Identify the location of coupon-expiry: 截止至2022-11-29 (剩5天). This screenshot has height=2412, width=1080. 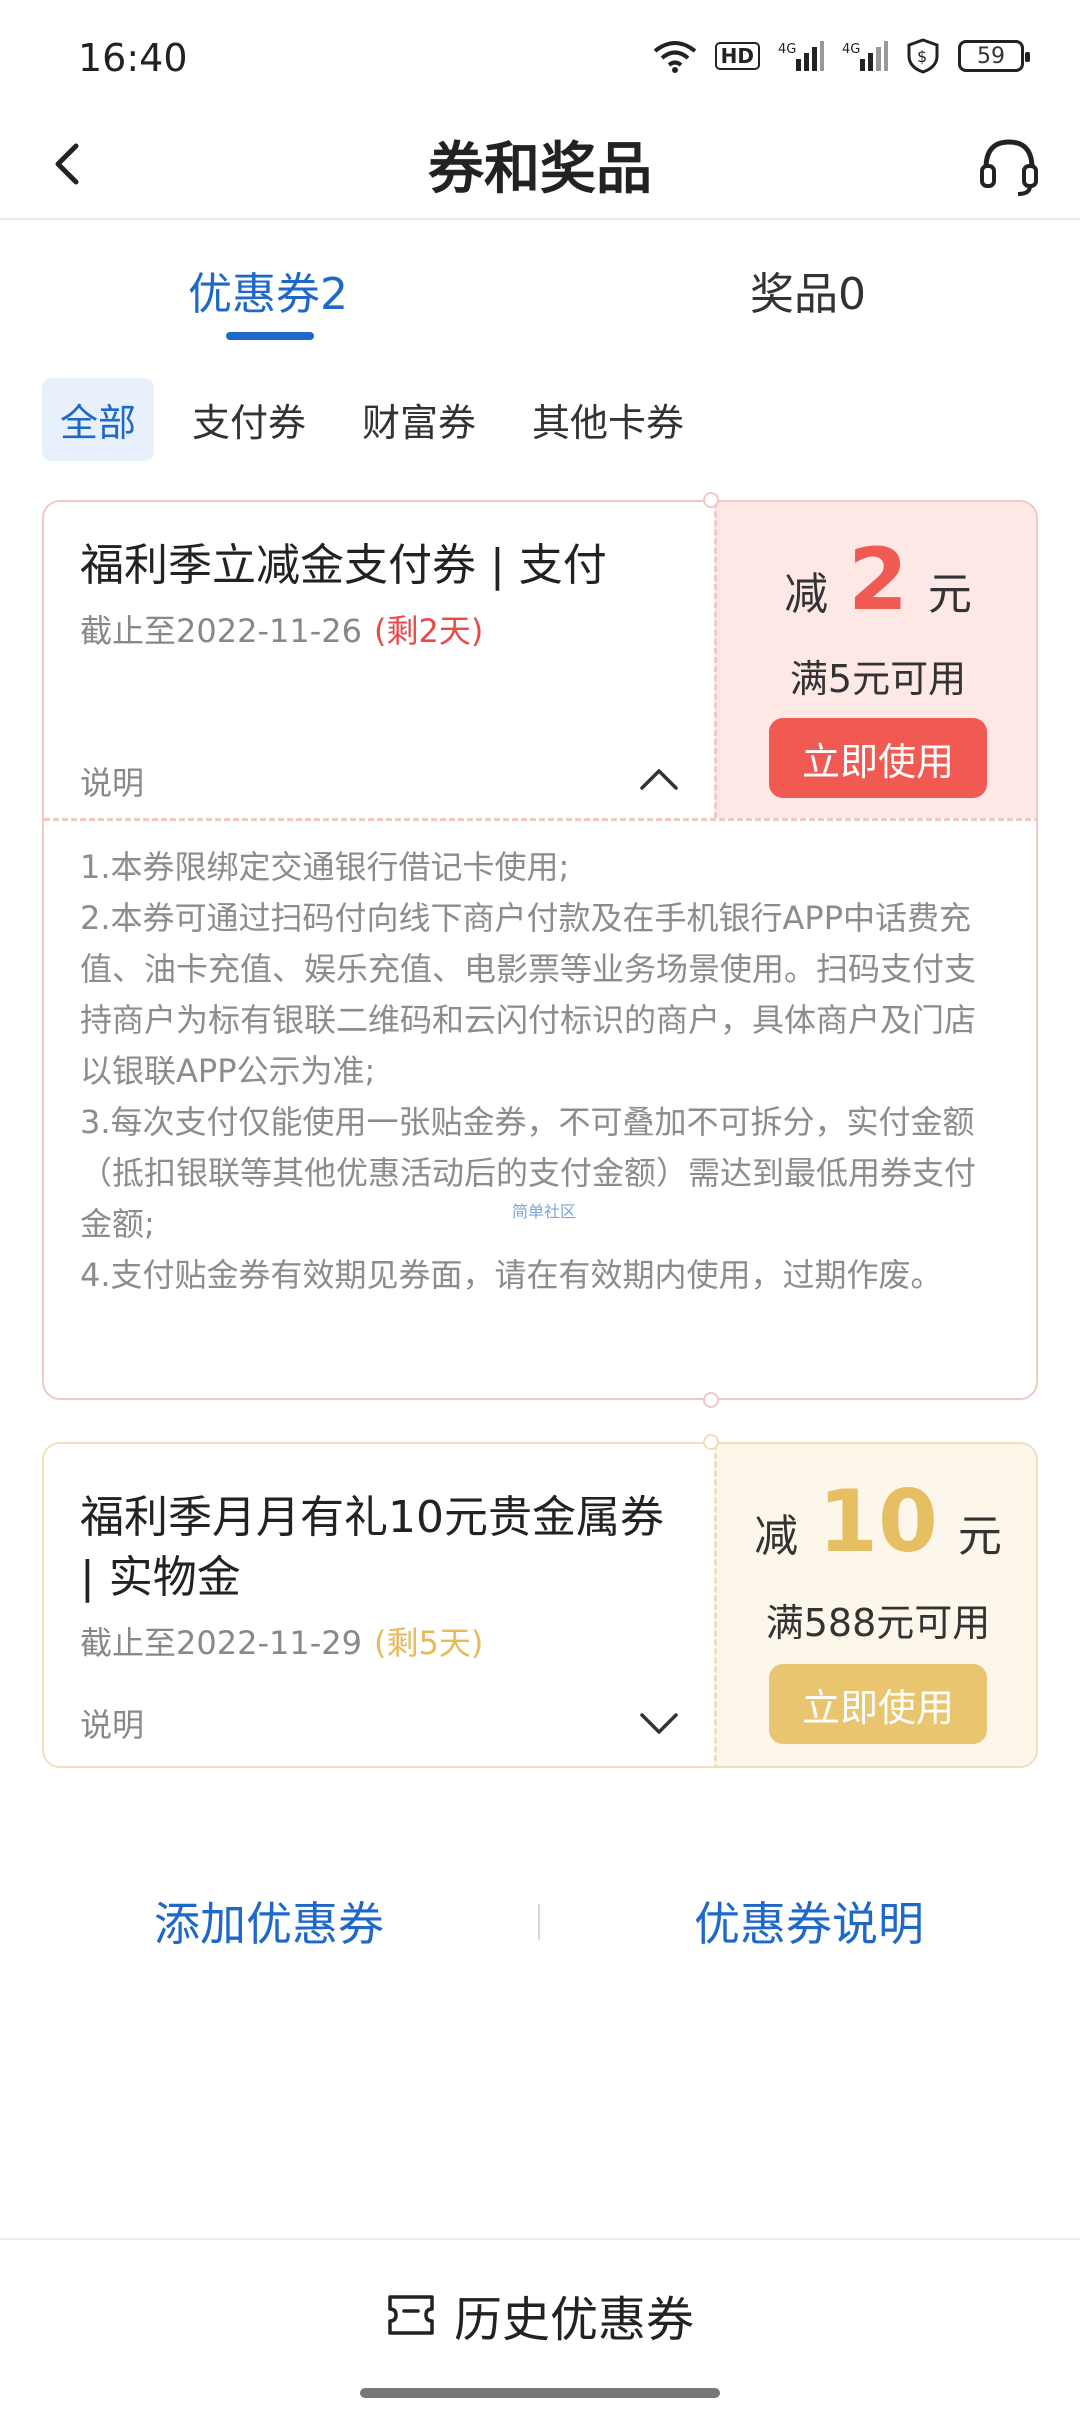
(379, 1641).